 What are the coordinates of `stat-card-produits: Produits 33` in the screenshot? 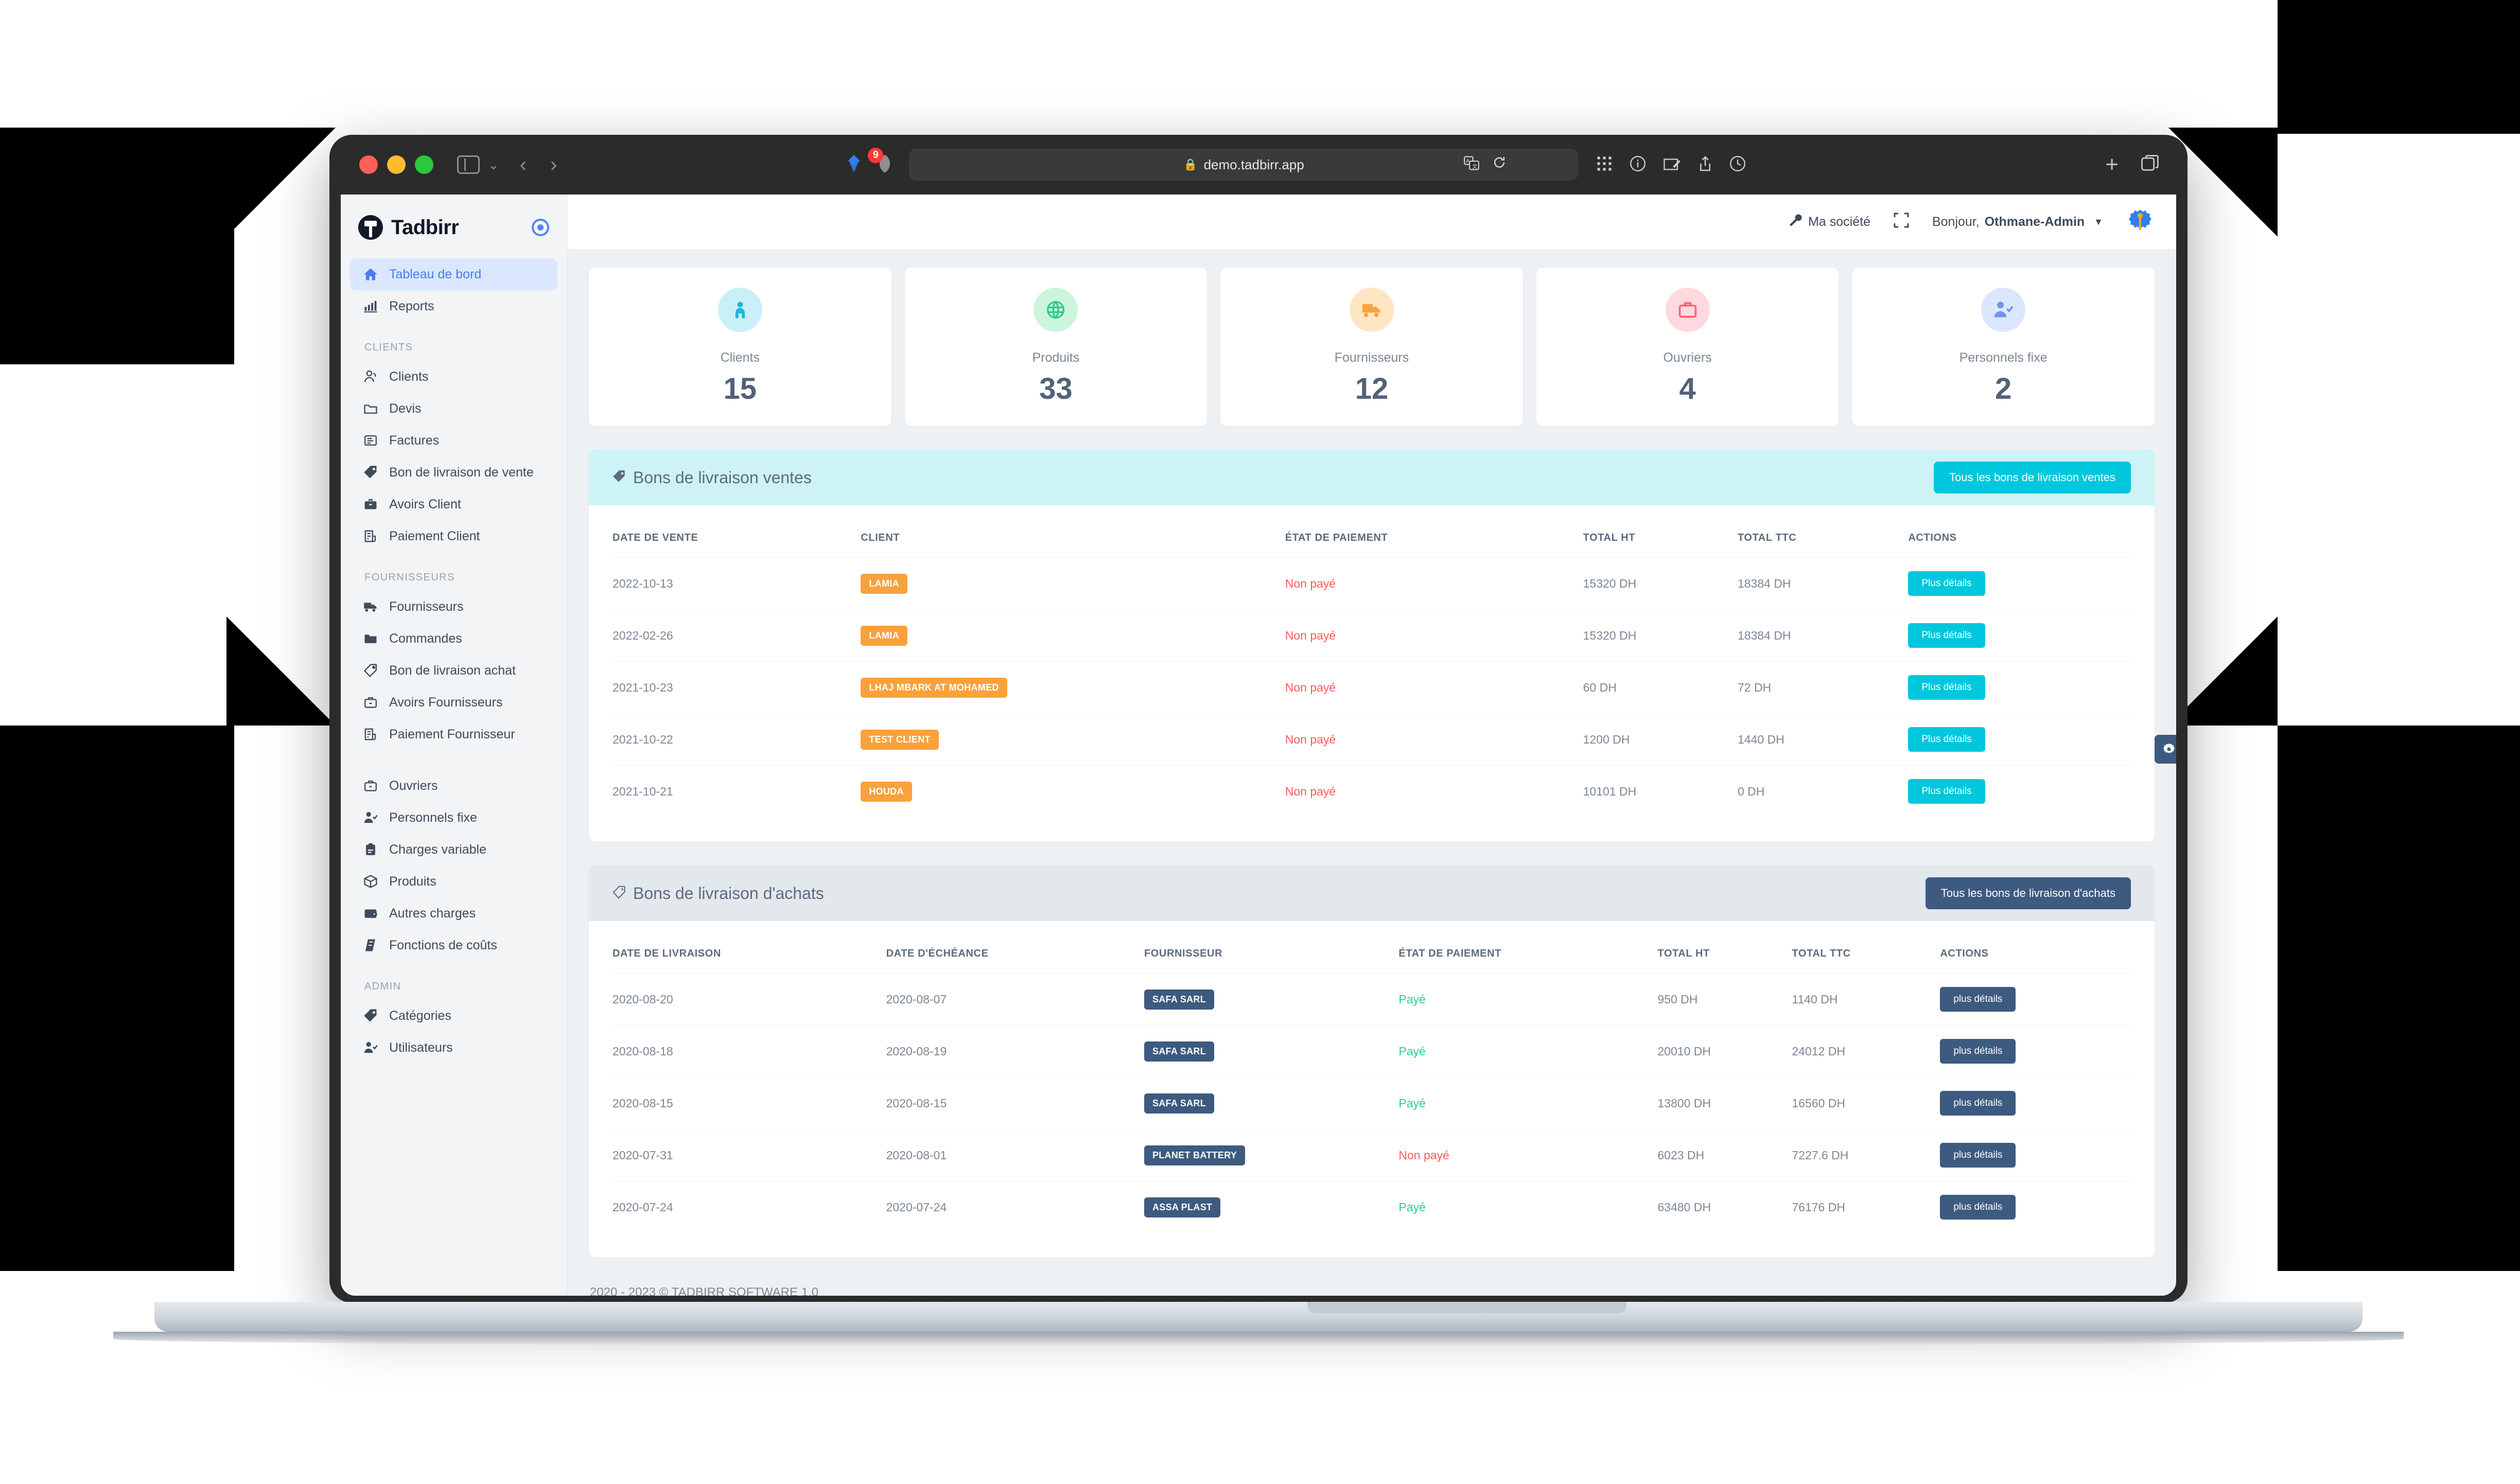 It's located at (1055, 347).